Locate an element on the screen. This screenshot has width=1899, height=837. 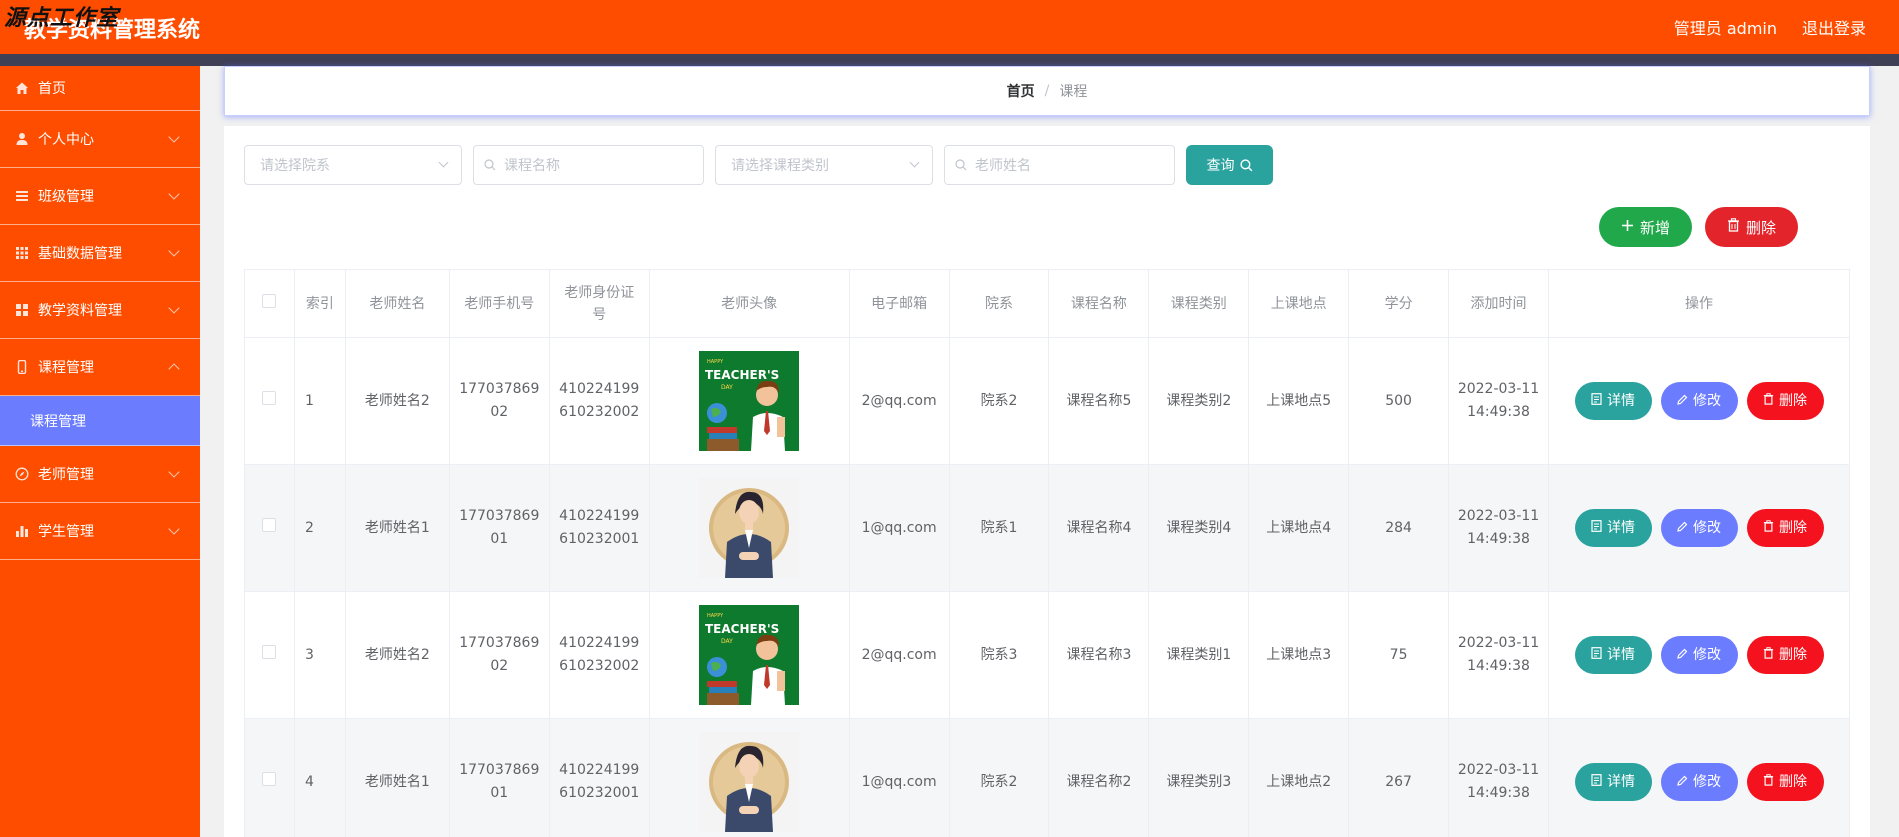
select-all-checkbox is located at coordinates (269, 300).